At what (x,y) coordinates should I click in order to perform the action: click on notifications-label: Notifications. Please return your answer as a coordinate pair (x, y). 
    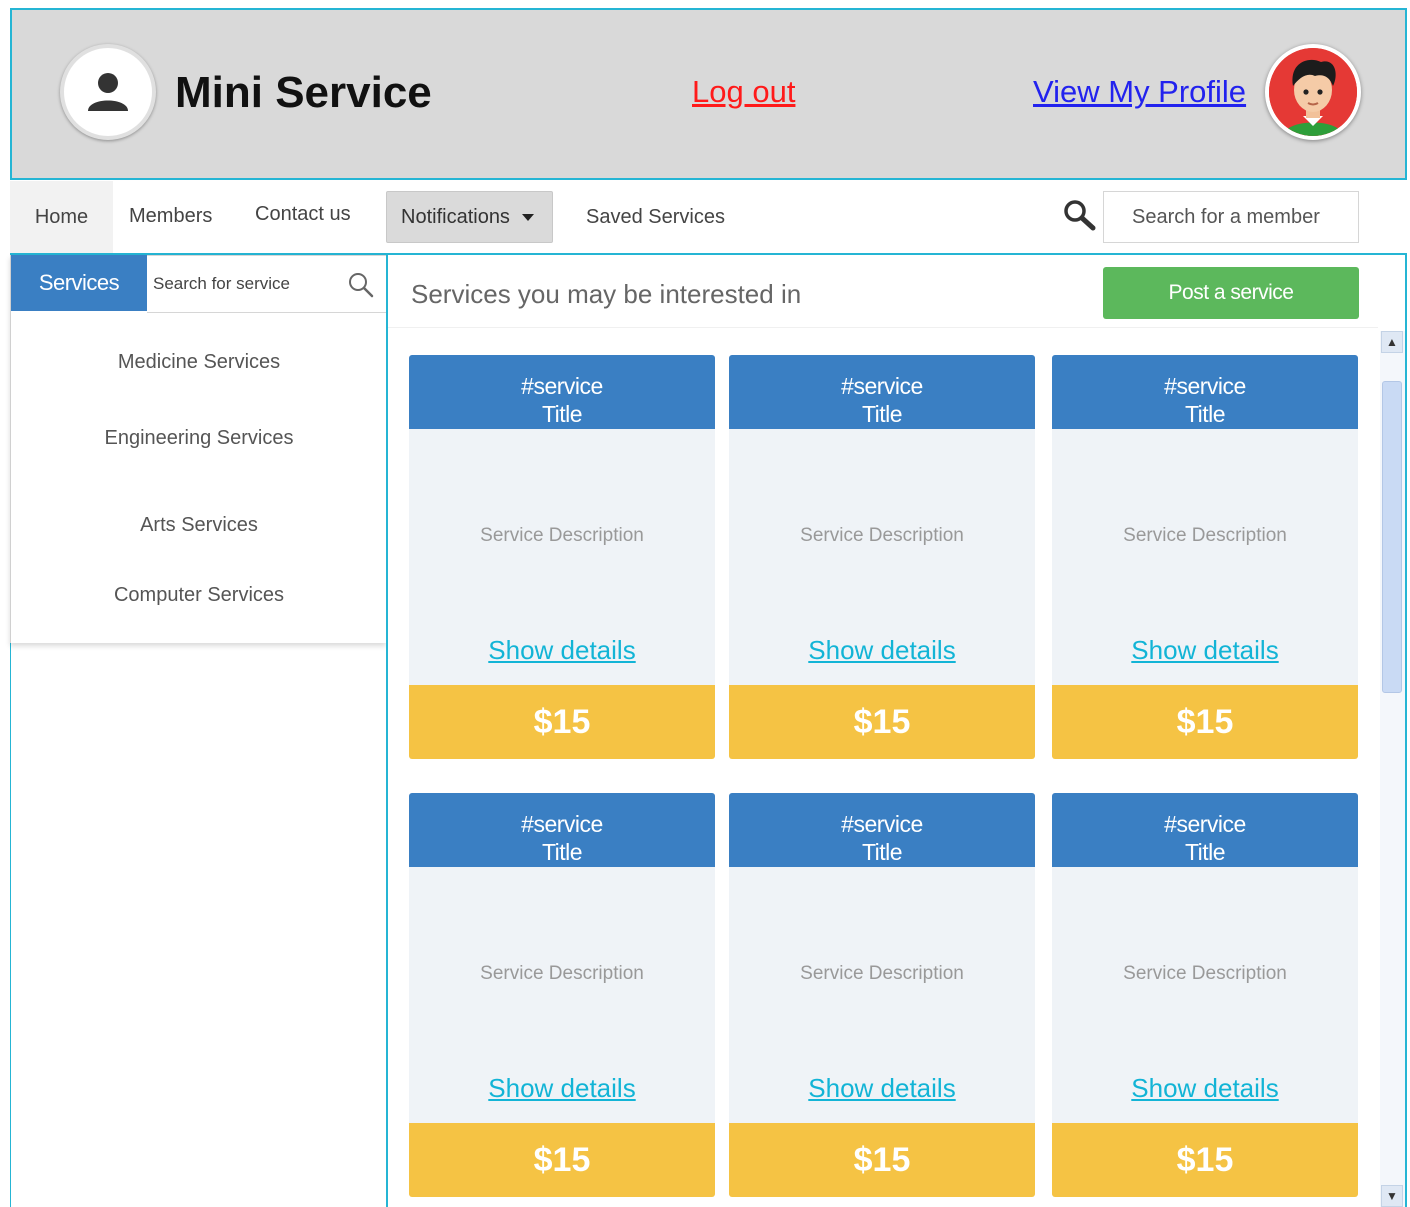
    Looking at the image, I should click on (455, 216).